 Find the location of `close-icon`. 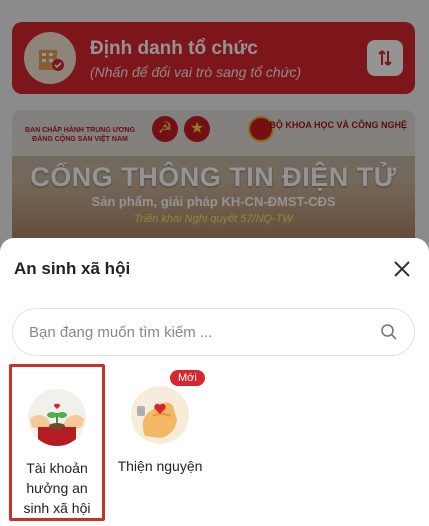

close-icon is located at coordinates (402, 269).